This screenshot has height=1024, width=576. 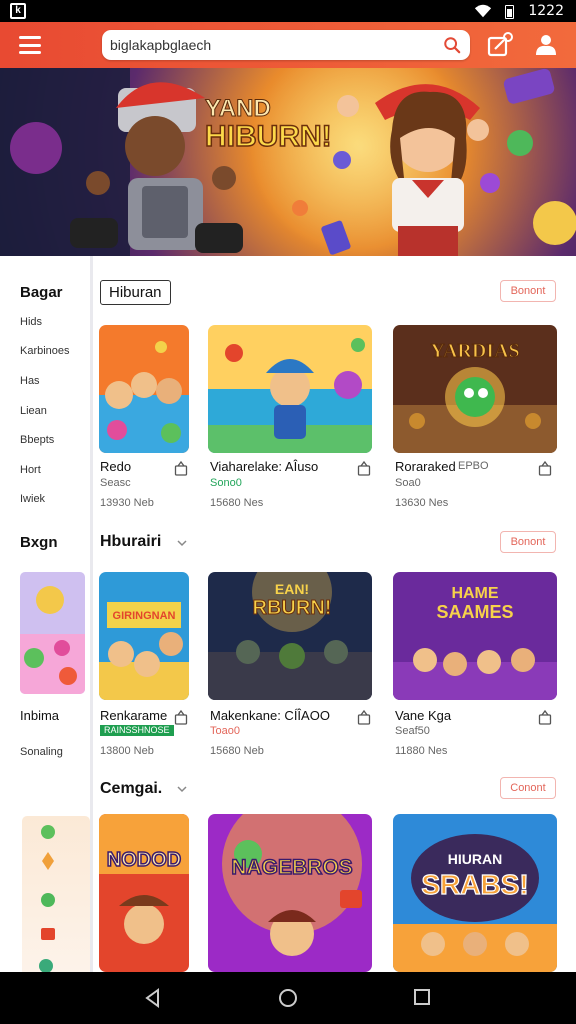 I want to click on game-title: Vane Kga, so click(x=423, y=715).